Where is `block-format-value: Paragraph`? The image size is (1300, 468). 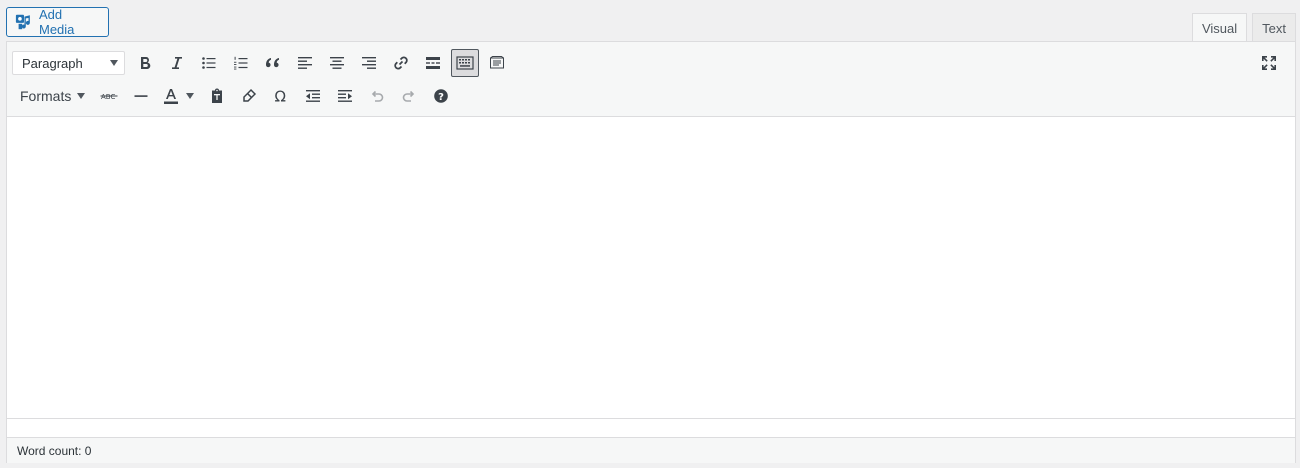 block-format-value: Paragraph is located at coordinates (52, 63).